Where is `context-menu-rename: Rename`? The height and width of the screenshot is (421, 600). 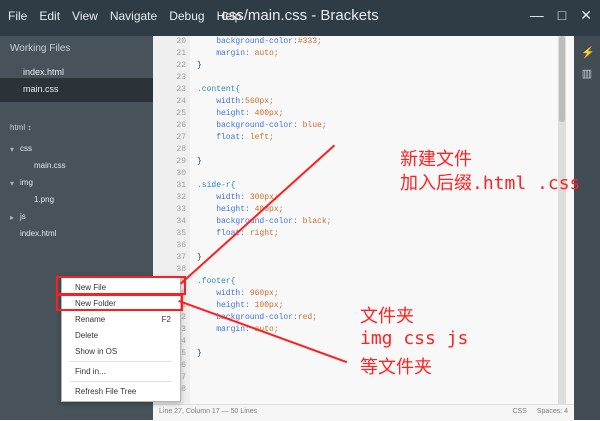
context-menu-rename: Rename is located at coordinates (90, 319).